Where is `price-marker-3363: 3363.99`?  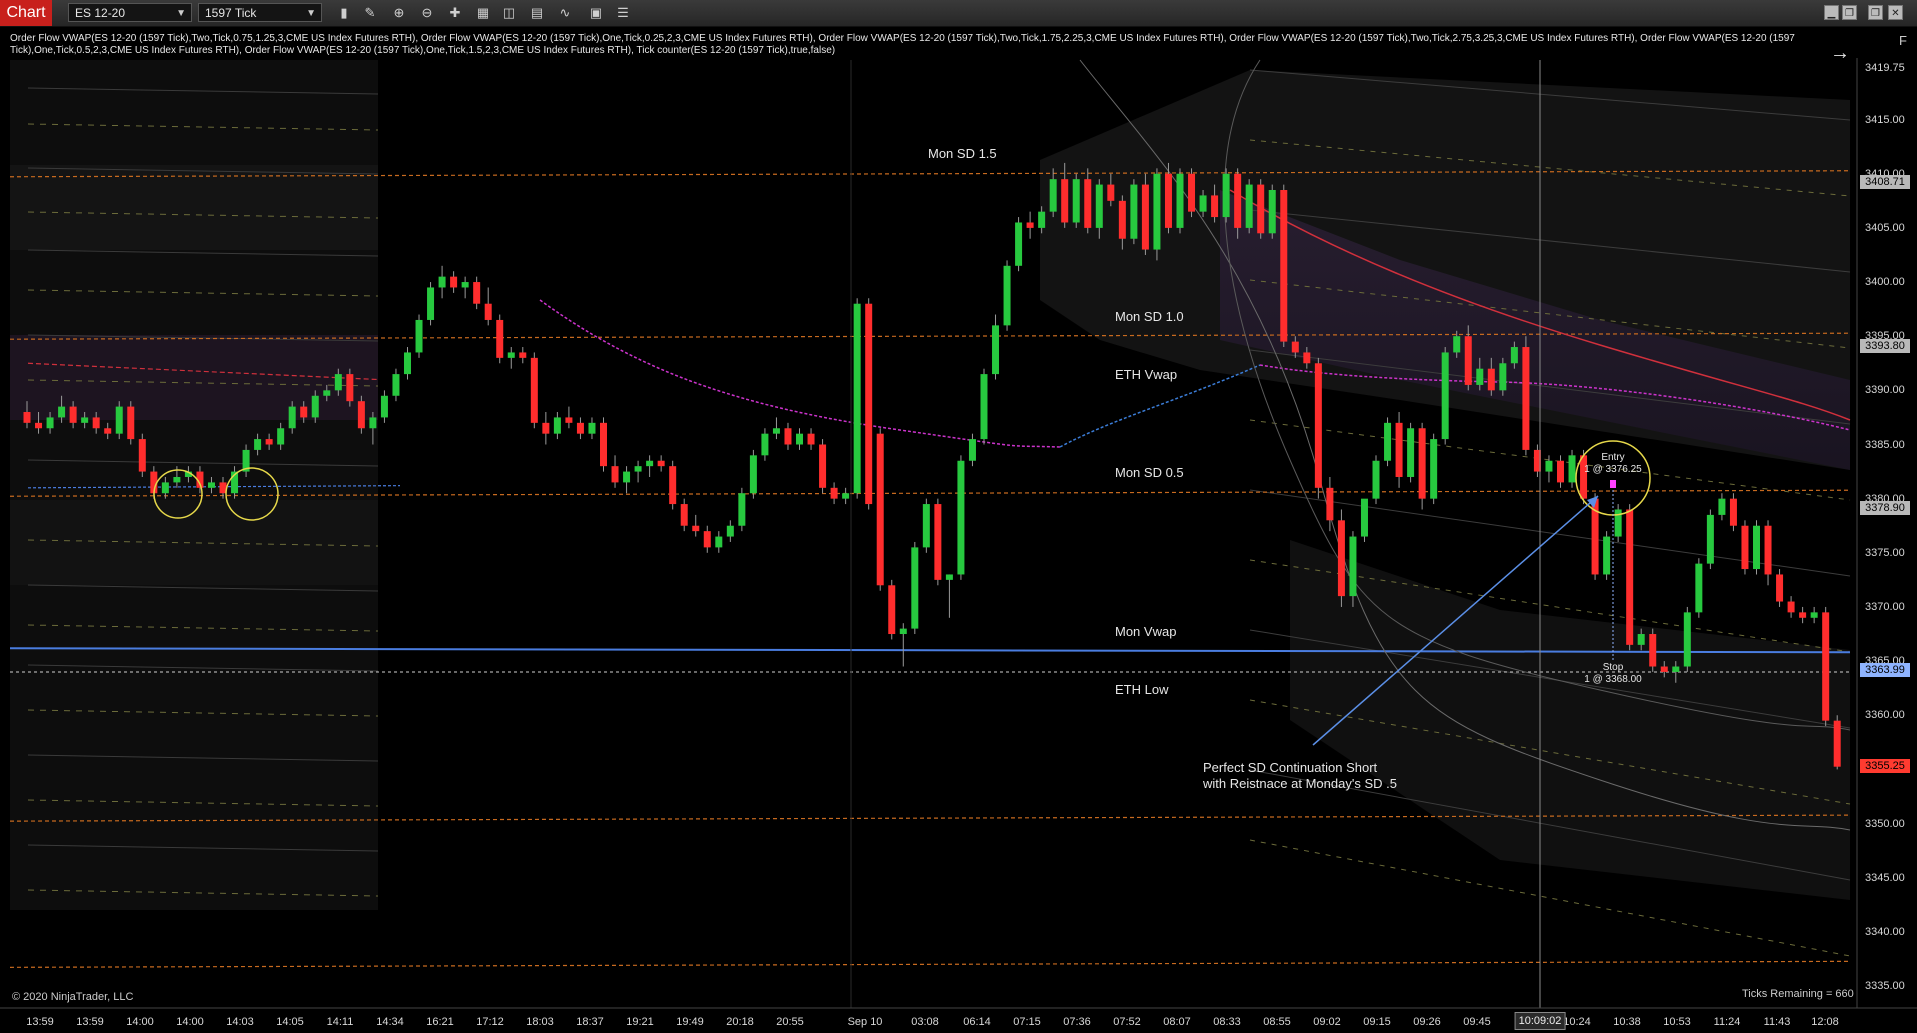 price-marker-3363: 3363.99 is located at coordinates (1885, 670).